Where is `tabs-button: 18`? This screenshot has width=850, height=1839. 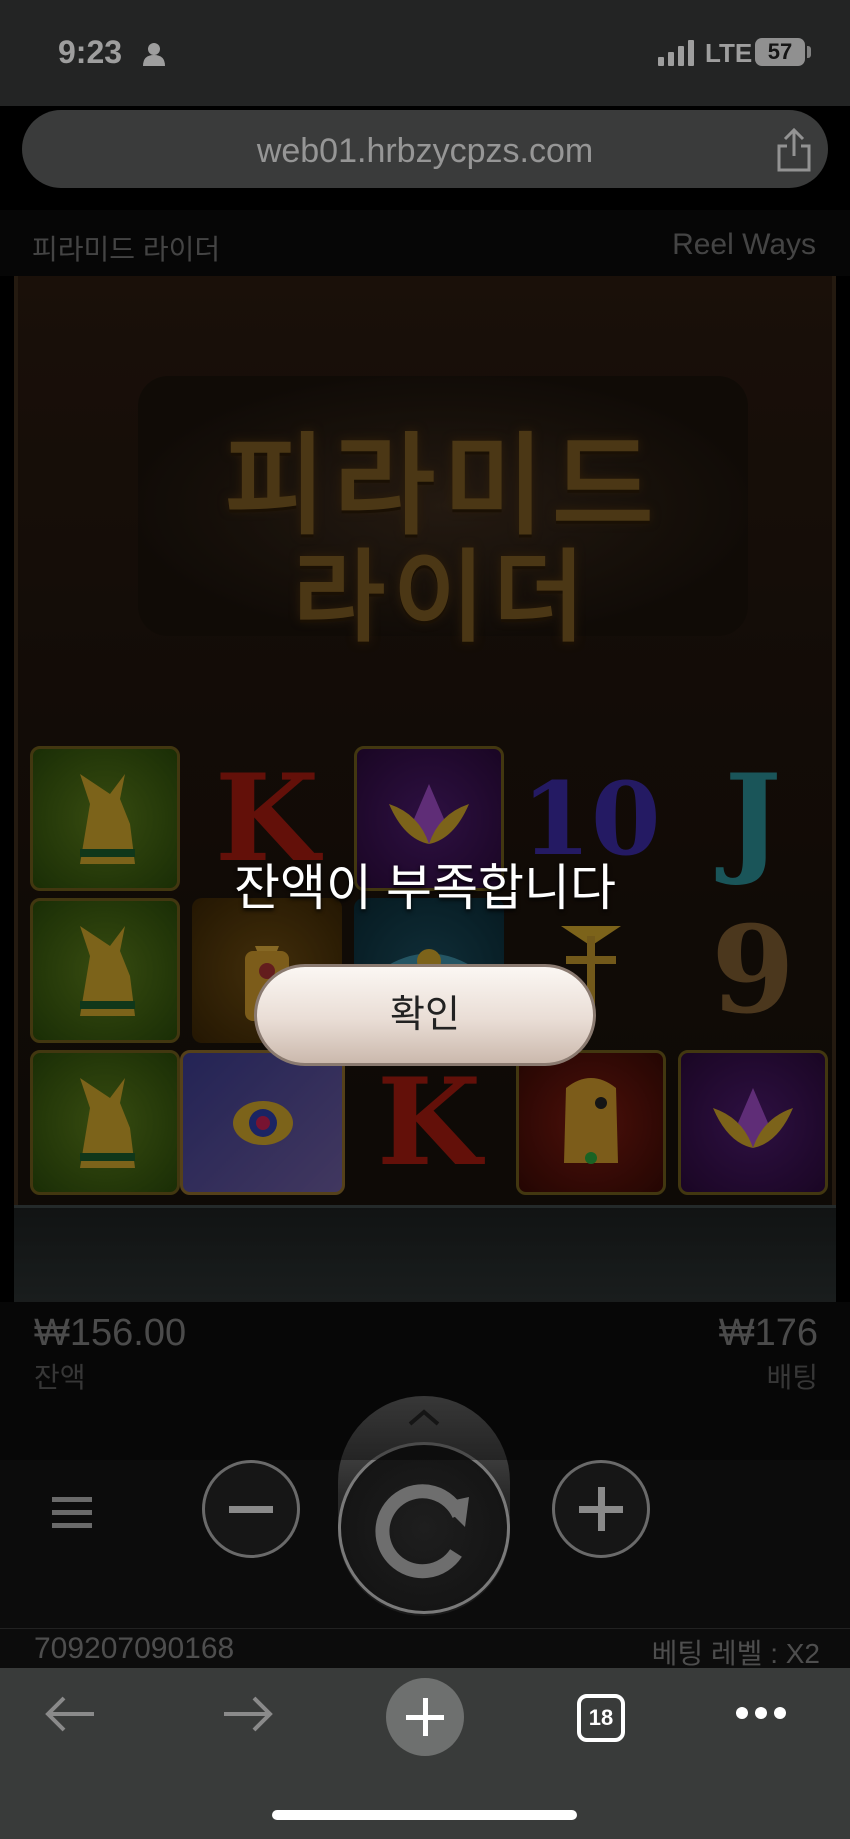
tabs-button: 18 is located at coordinates (601, 1718).